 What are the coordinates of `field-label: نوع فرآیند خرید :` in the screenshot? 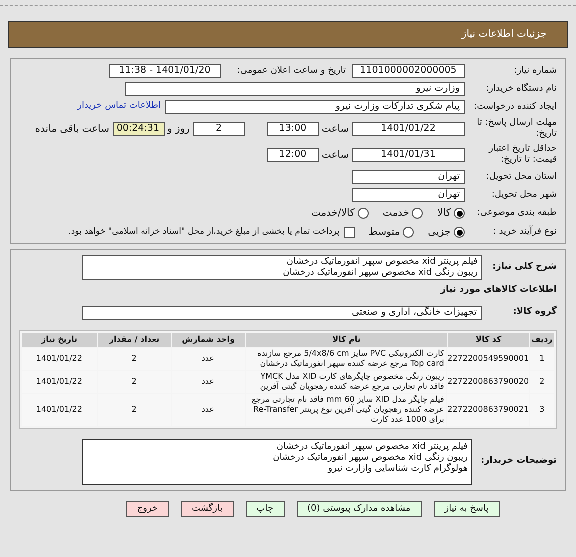 It's located at (524, 232).